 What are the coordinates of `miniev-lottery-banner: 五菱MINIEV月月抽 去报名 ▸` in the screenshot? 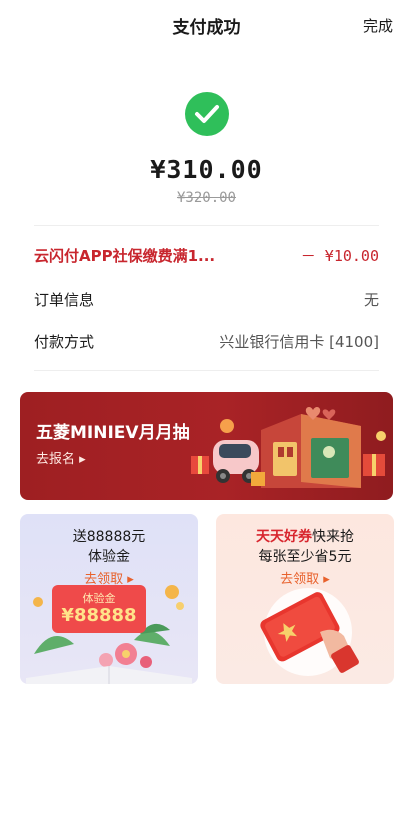 It's located at (206, 446).